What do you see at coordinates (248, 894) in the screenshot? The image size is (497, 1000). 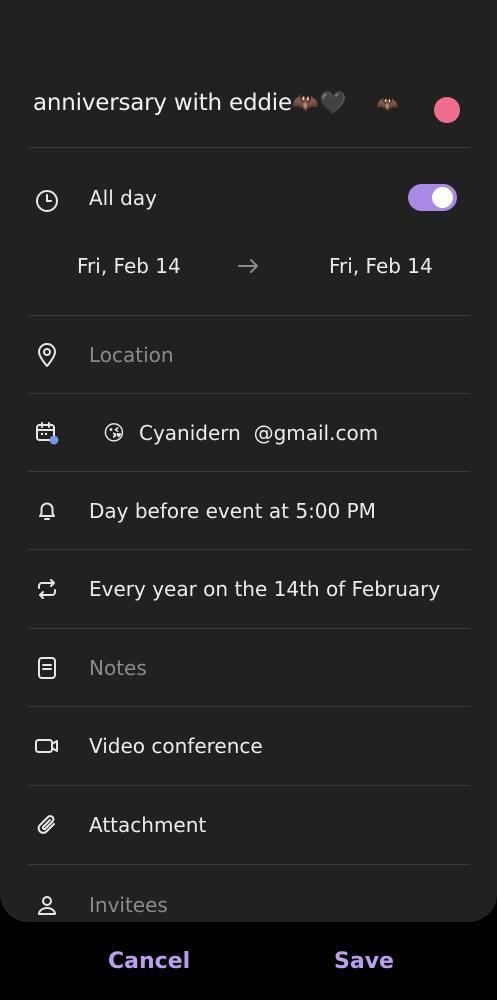 I see `invitees-row: Invitees` at bounding box center [248, 894].